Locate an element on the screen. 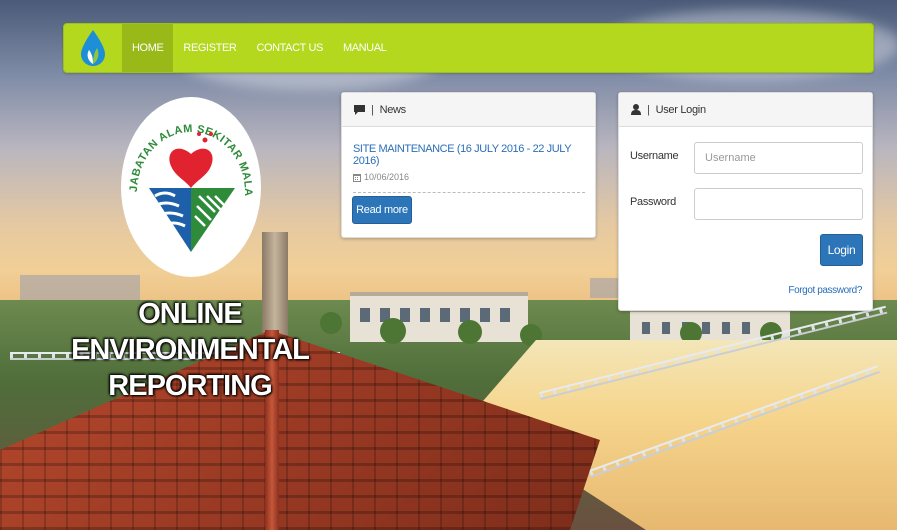  nav-contact-us: CONTACT US is located at coordinates (289, 48).